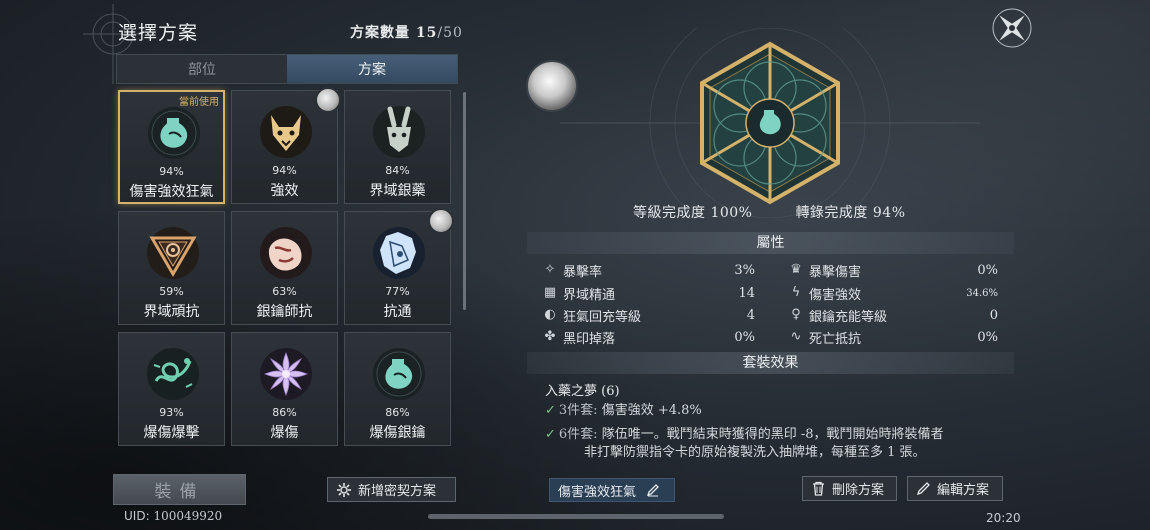 This screenshot has height=530, width=1150. Describe the element at coordinates (171, 312) in the screenshot. I see `plan-card-name: 界域頑抗` at that location.